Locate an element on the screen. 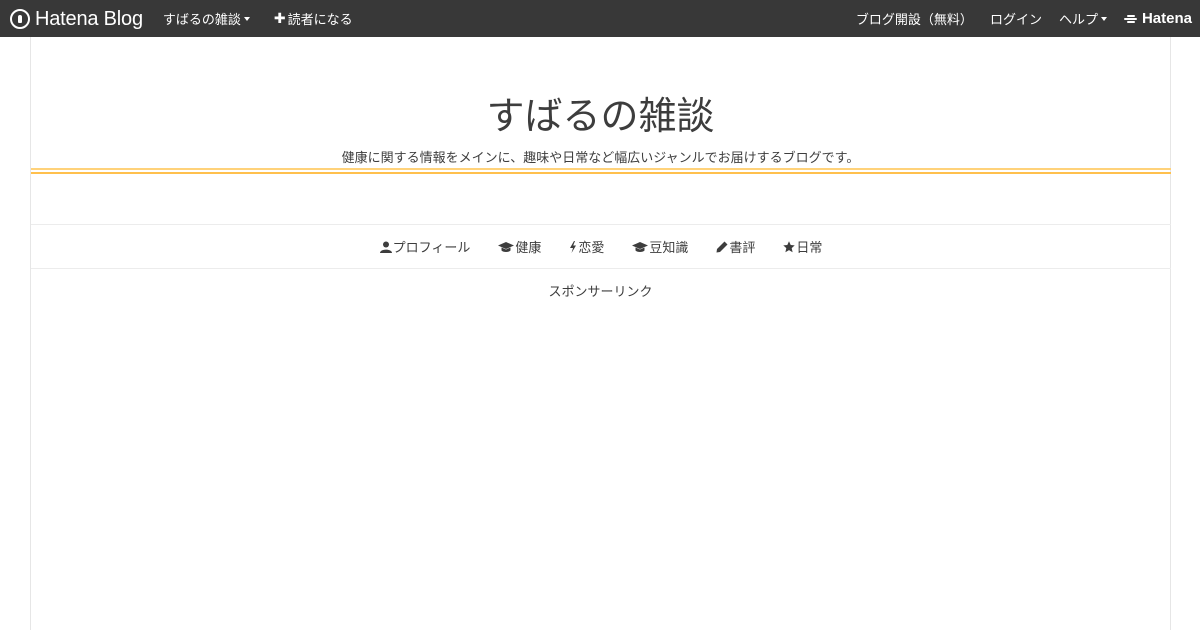  subscribe-button: ✚ 読者になる is located at coordinates (313, 19).